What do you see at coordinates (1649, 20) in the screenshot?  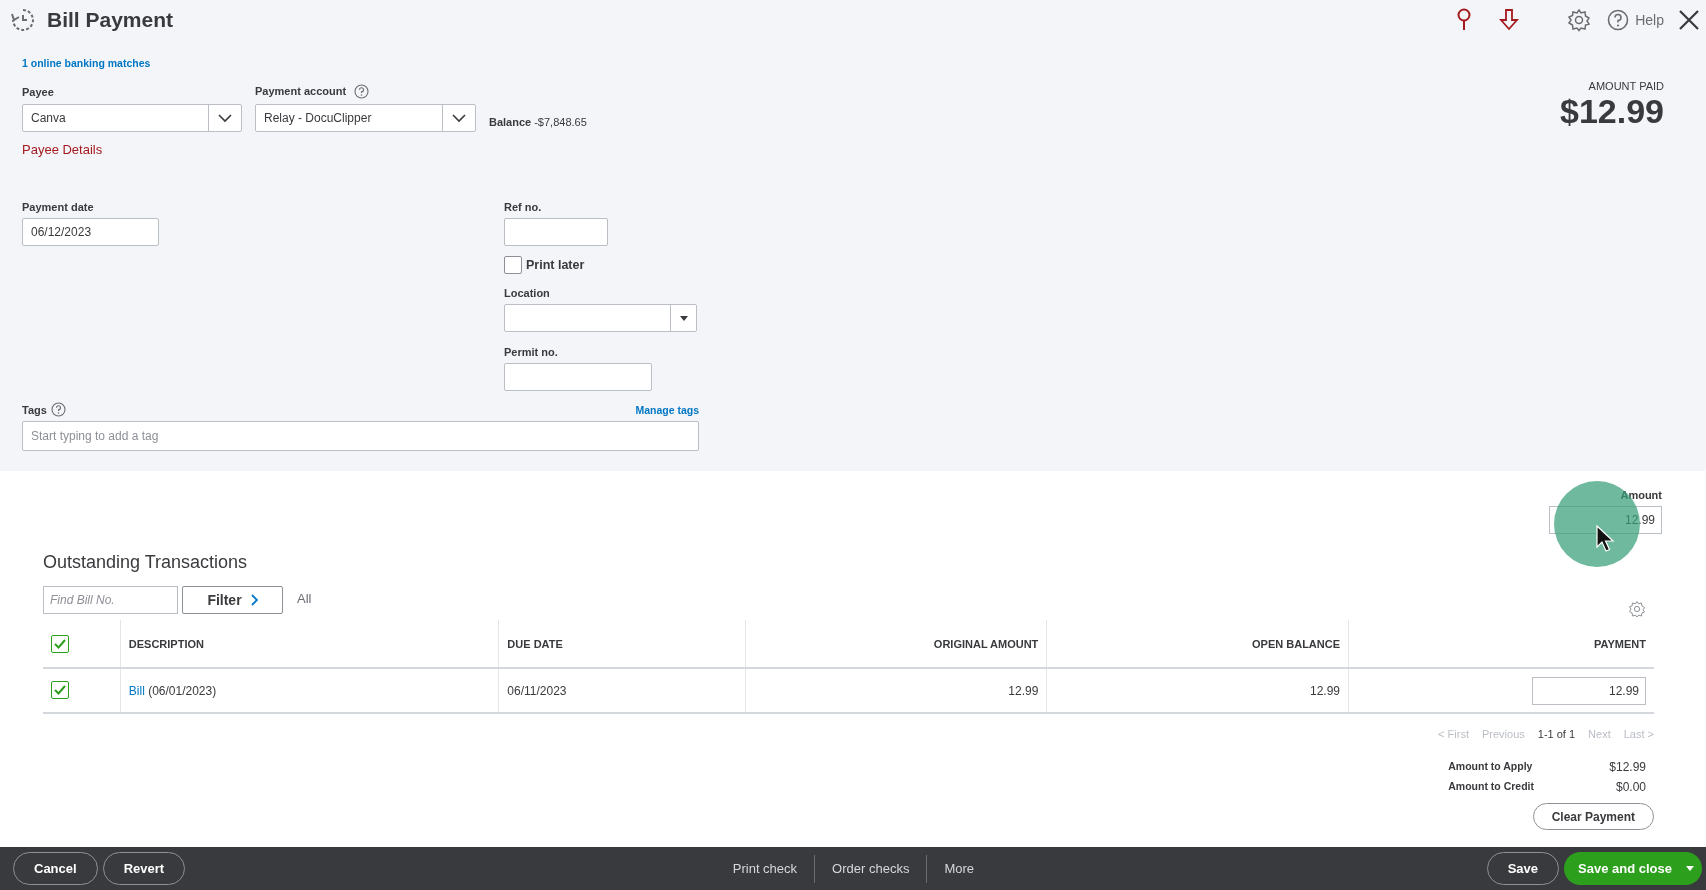 I see `help-link: Help` at bounding box center [1649, 20].